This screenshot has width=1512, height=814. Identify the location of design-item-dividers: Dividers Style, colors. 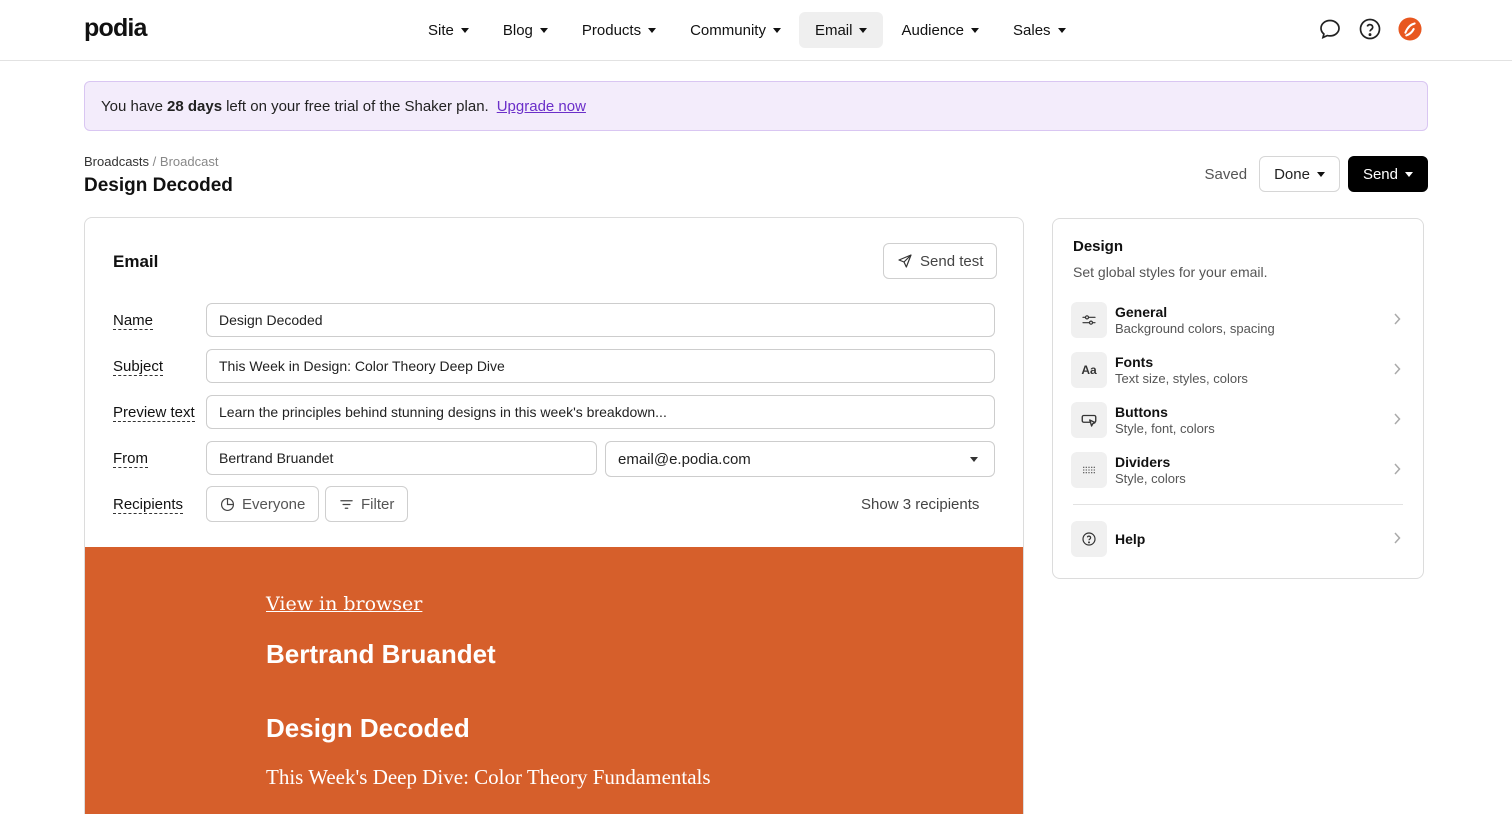
(1239, 470).